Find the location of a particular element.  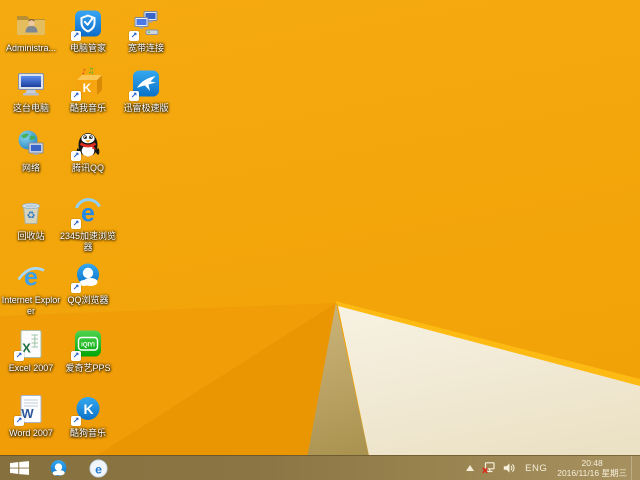

browser-e-taskbar-icon: e is located at coordinates (98, 468).